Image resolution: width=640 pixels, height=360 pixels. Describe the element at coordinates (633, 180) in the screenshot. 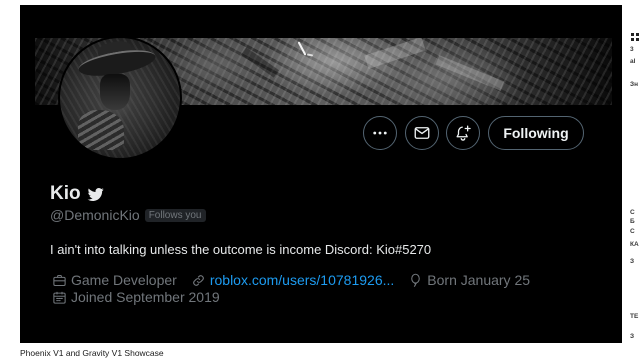

I see `right-sidebar-edge: 3 al Зн С Б С КА З ТЕ З` at that location.